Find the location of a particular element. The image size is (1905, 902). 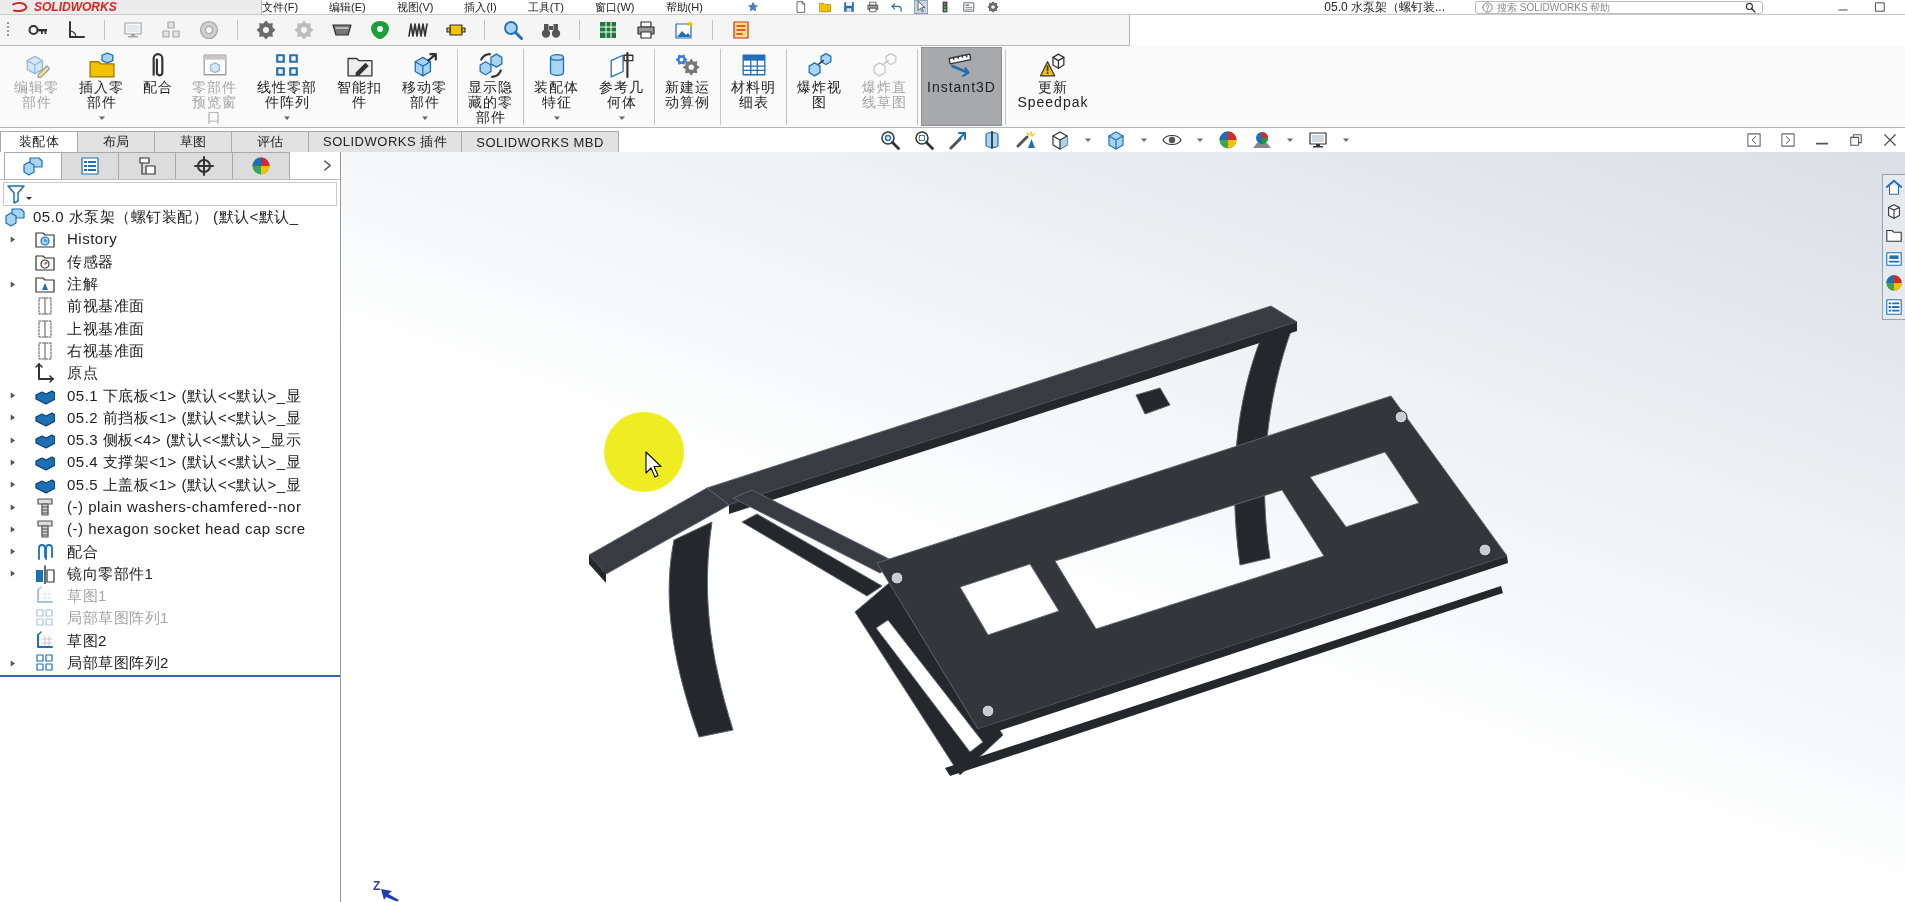

tree-item: 局部草图阵列2 is located at coordinates (118, 663).